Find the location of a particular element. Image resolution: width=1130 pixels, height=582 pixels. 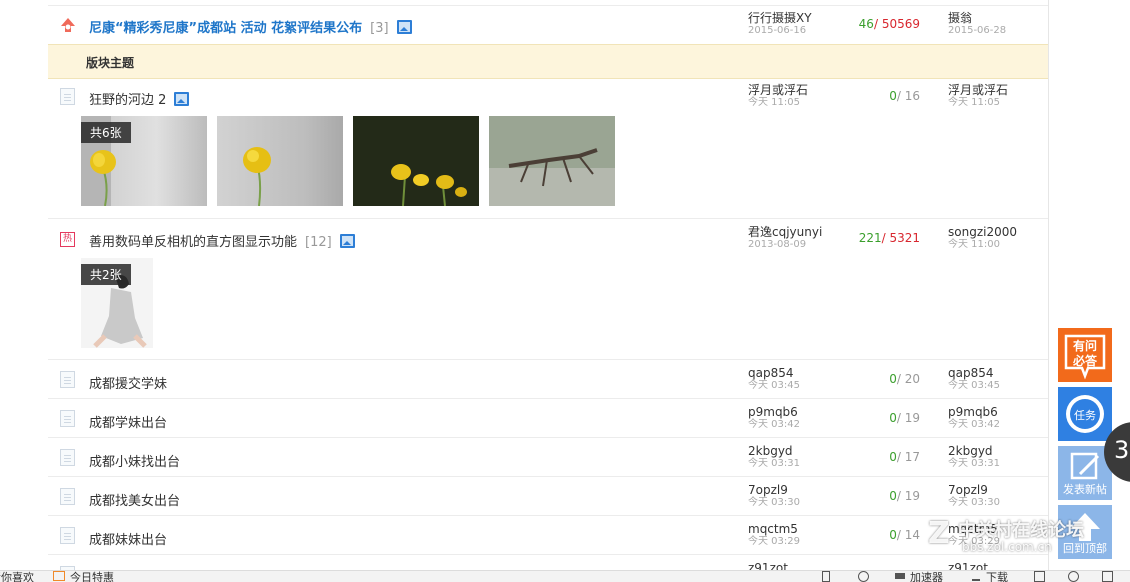

thread-author: 浮月或浮石 今天 11:05 is located at coordinates (778, 96).